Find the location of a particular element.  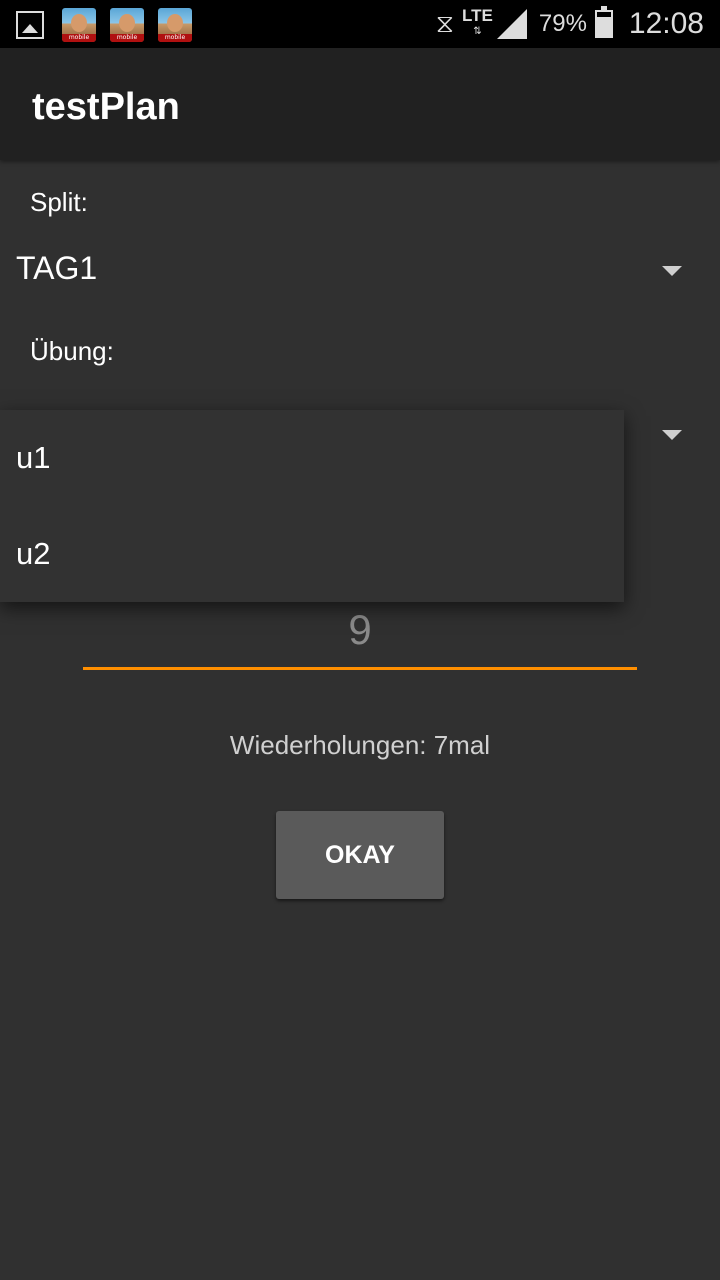

dropdown-option-label: u1 is located at coordinates (33, 457).